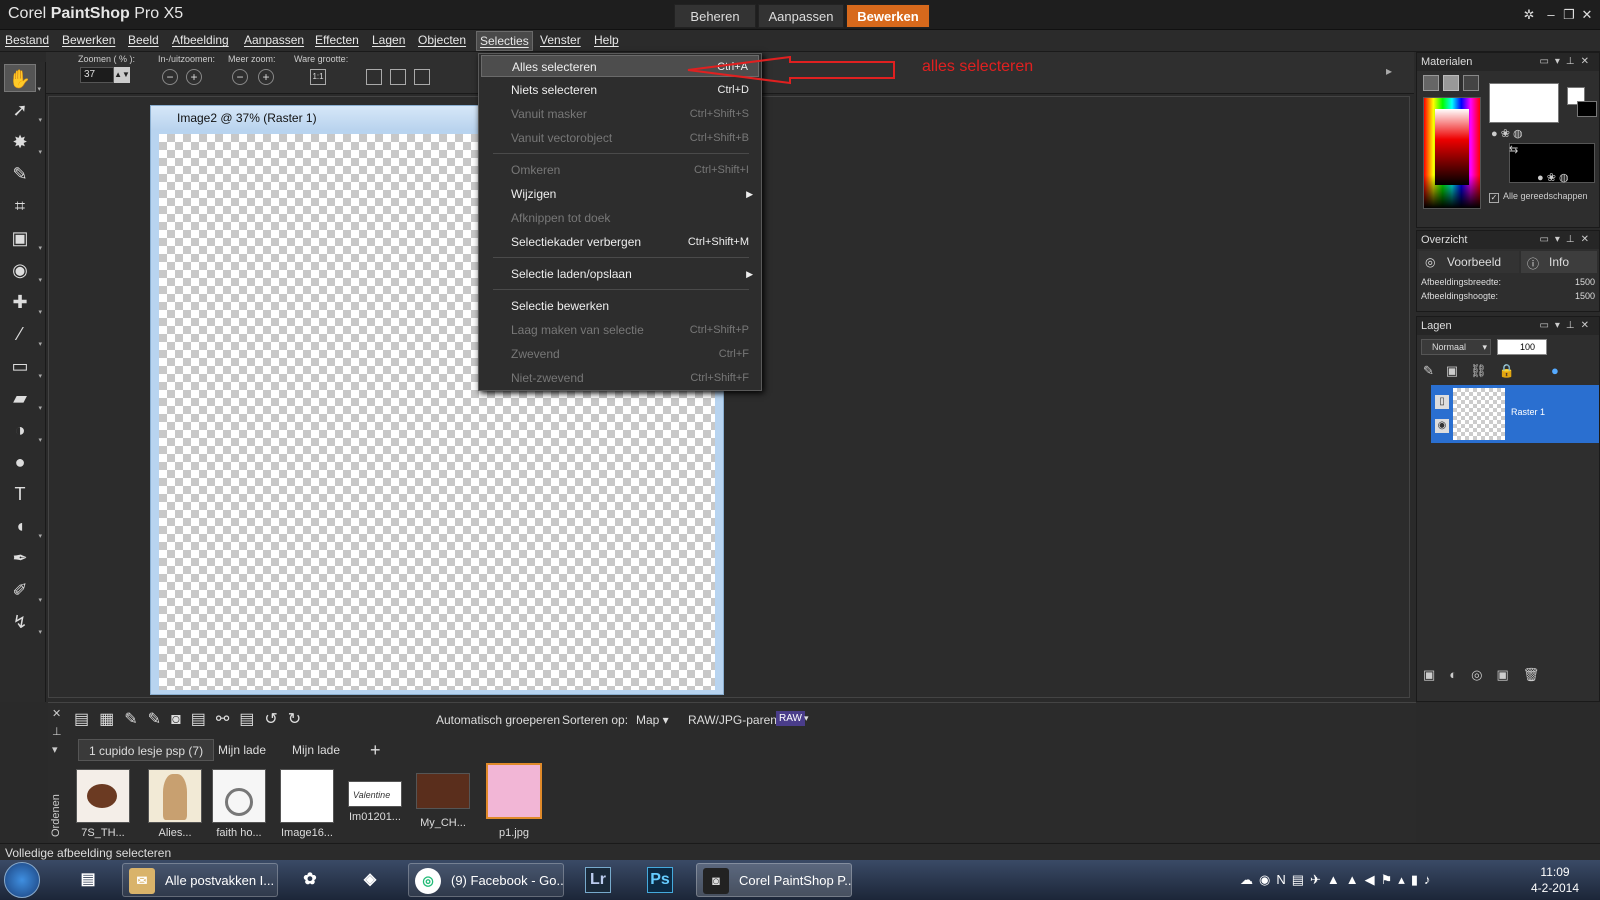 The height and width of the screenshot is (900, 1600). Describe the element at coordinates (23, 622) in the screenshot. I see `smudge-icon: ↯ ▾` at that location.